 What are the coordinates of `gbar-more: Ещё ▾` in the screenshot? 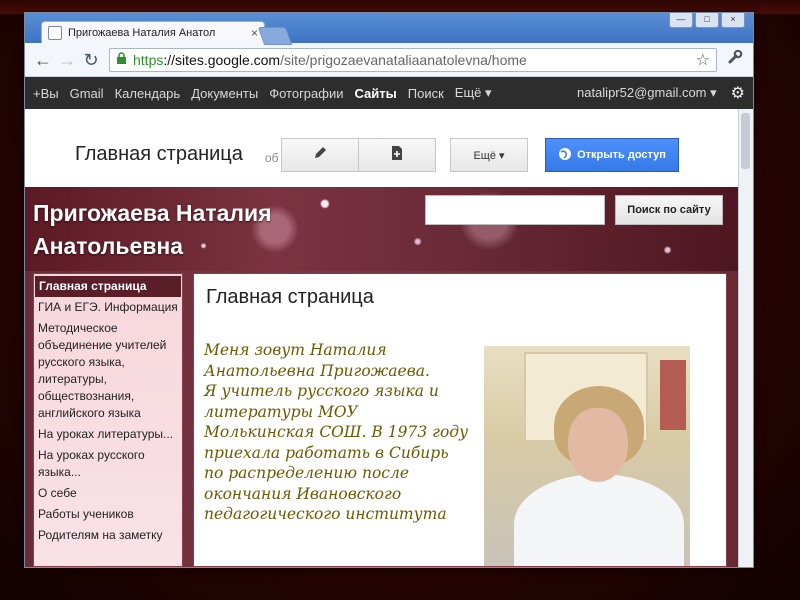 It's located at (473, 93).